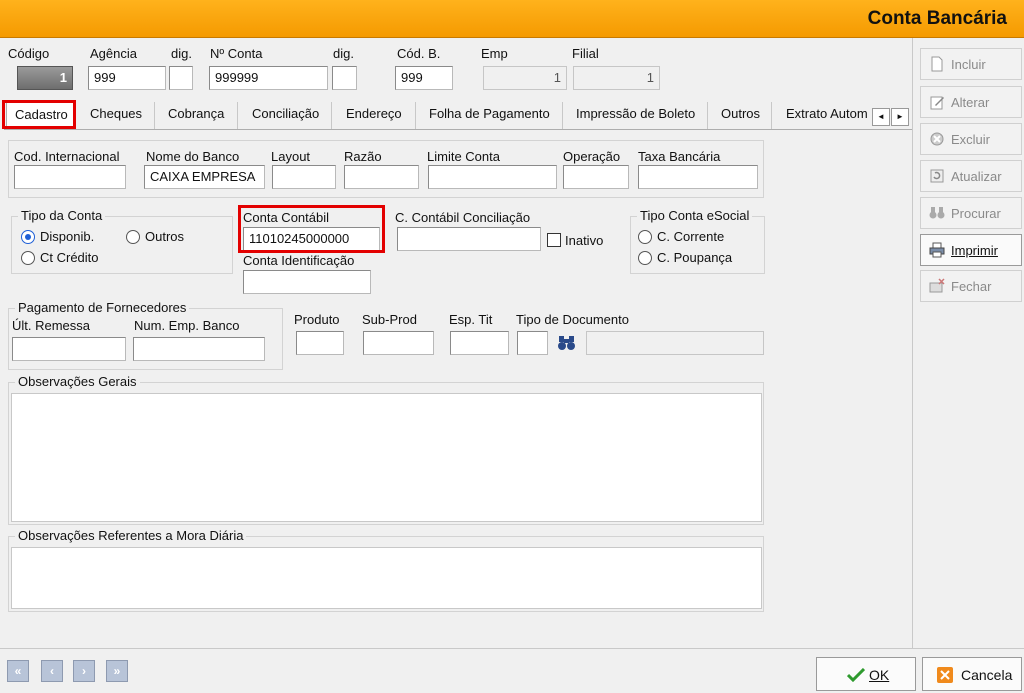 The height and width of the screenshot is (693, 1024). I want to click on radio-c-poupanca-label: C. Poupança, so click(695, 257).